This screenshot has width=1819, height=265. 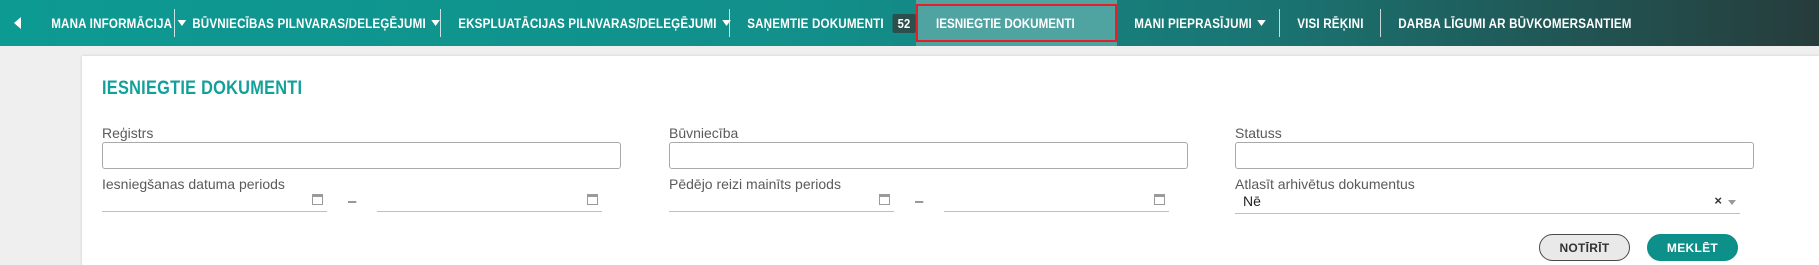 I want to click on nav-label: BŪVNIECĪBAS PILNVARAS/DELEĢĒJUMI, so click(x=309, y=23).